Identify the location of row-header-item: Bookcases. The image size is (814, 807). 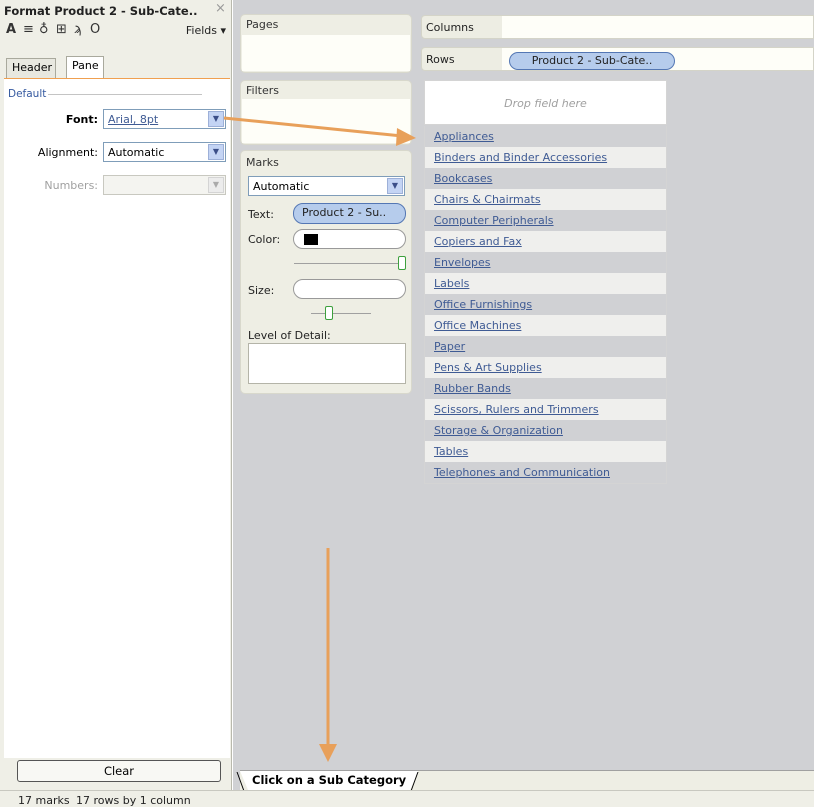
(545, 178).